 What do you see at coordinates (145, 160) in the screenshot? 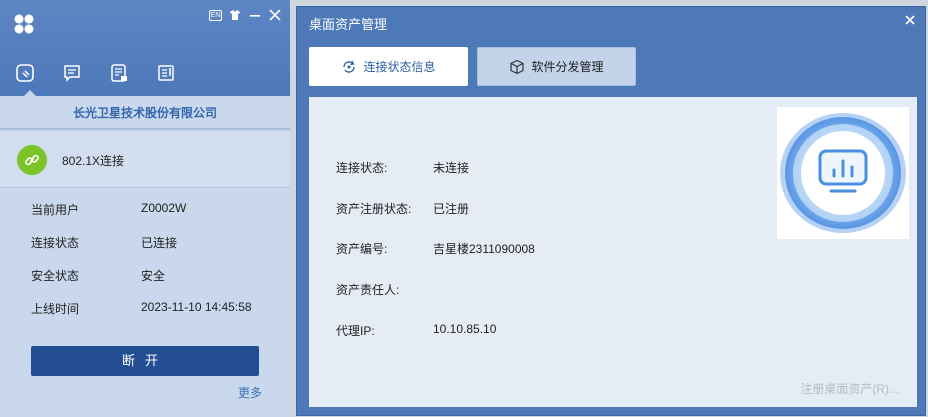
I see `connection-type-row: 802.1X连接` at bounding box center [145, 160].